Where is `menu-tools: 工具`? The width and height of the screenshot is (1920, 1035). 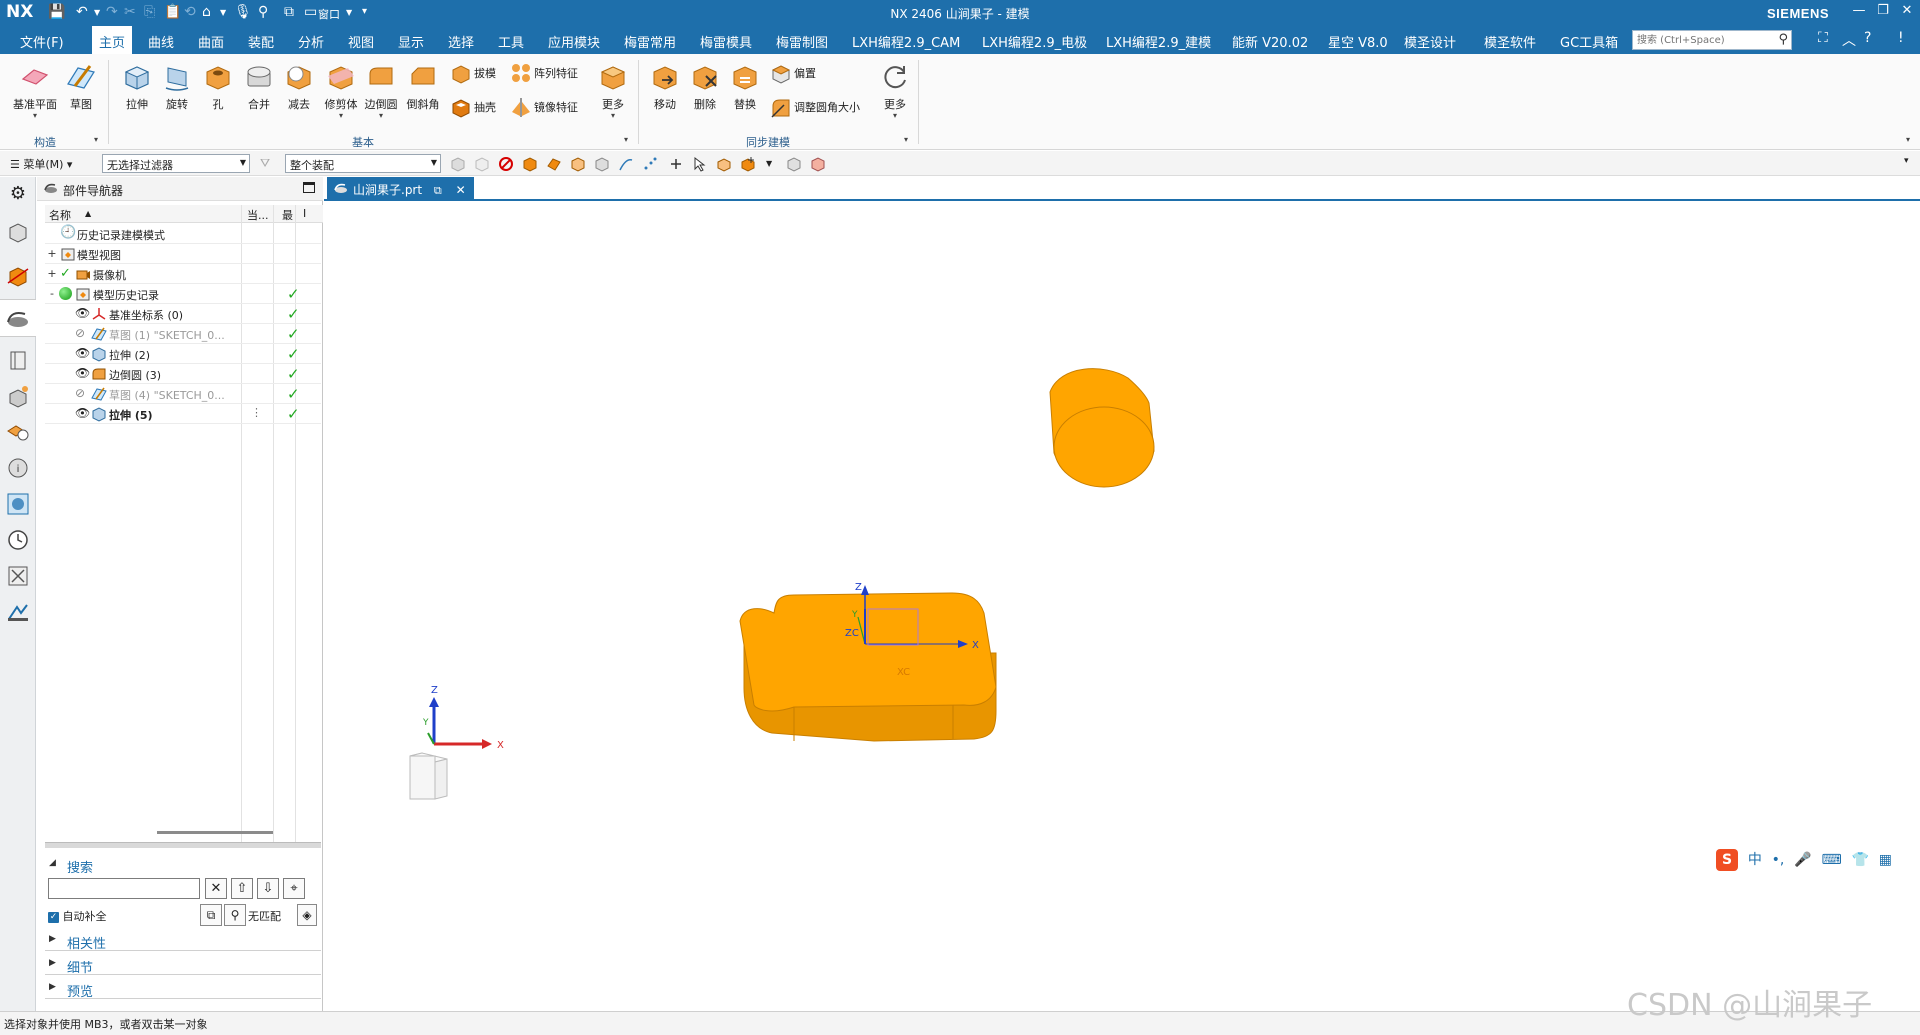
menu-tools: 工具 is located at coordinates (511, 41).